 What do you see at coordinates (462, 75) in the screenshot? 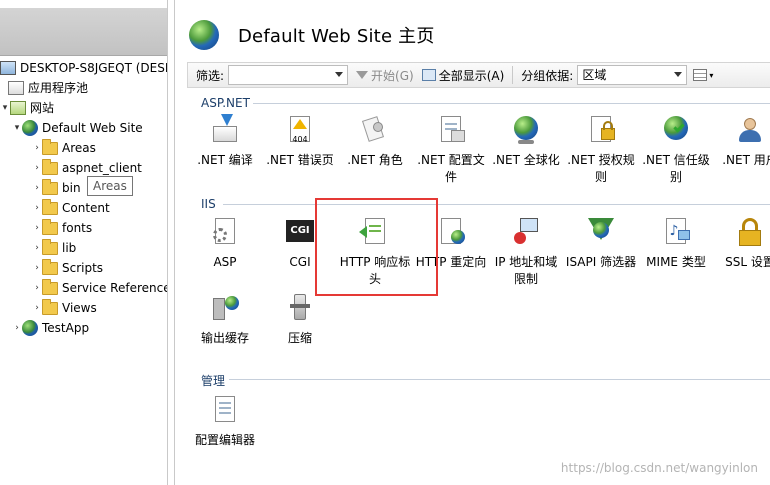
I see `show-all-button: 全部显示(A)` at bounding box center [462, 75].